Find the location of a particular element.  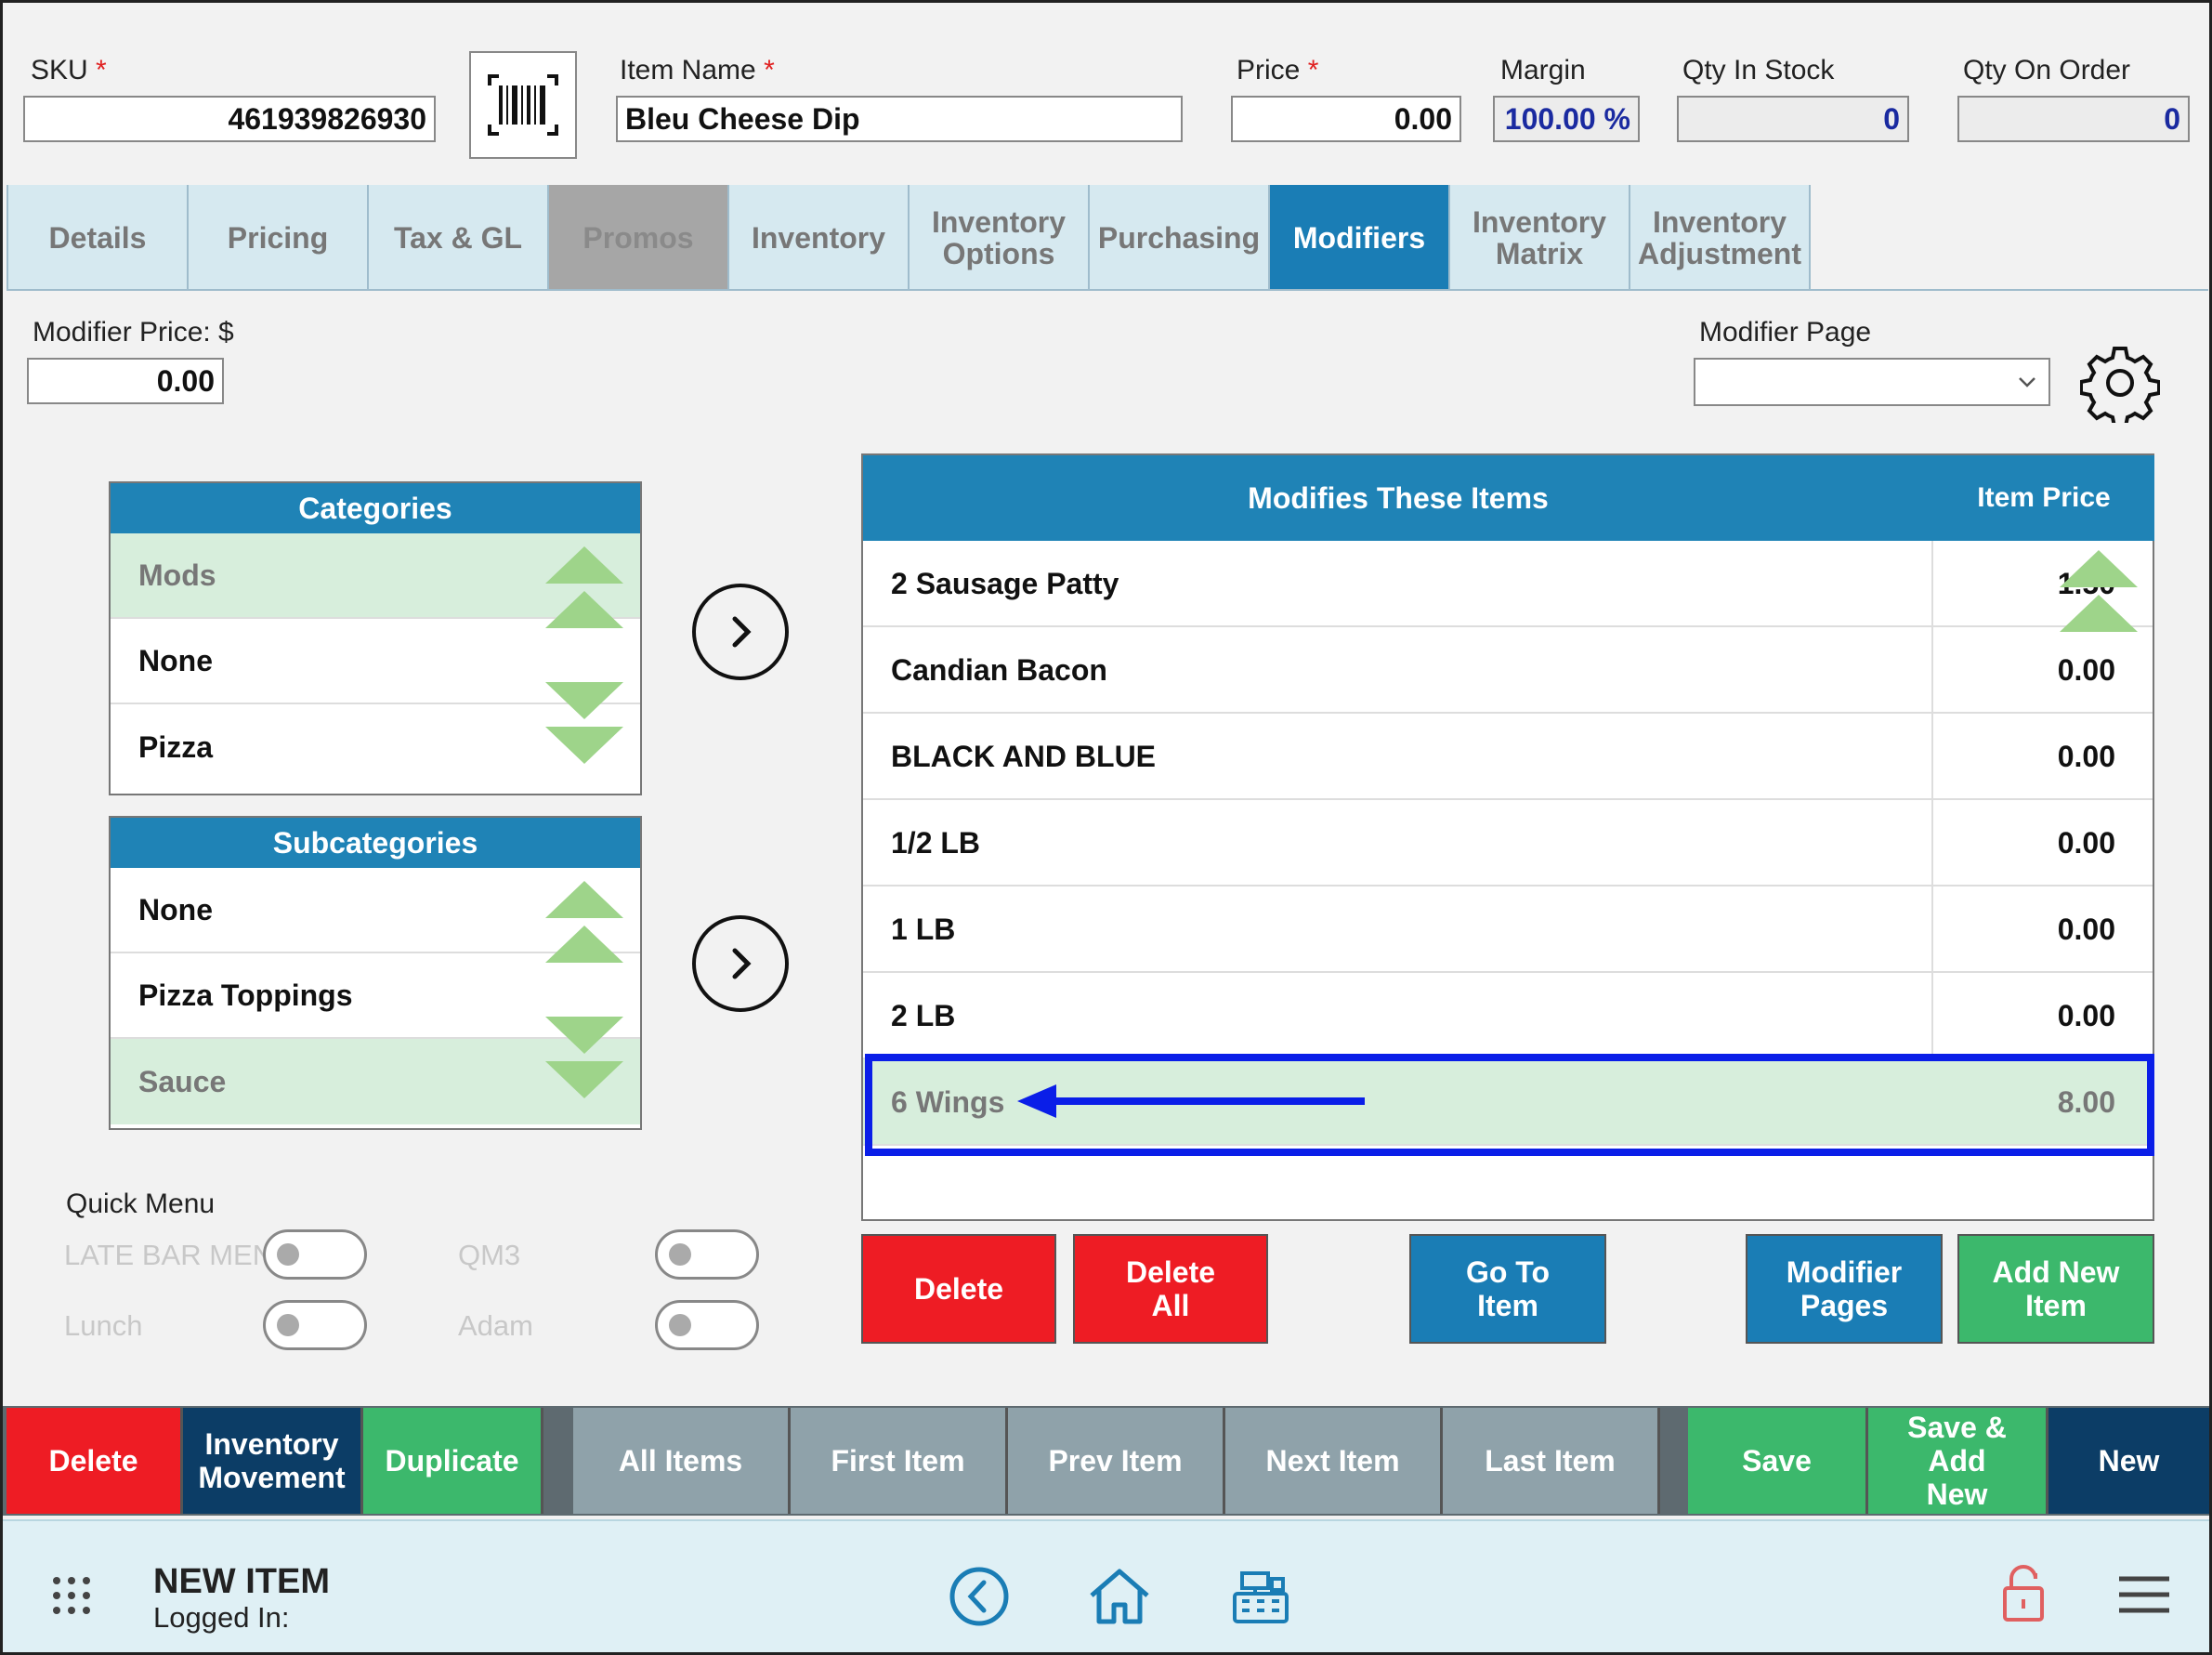

tab-inventory: Inventory is located at coordinates (819, 238).